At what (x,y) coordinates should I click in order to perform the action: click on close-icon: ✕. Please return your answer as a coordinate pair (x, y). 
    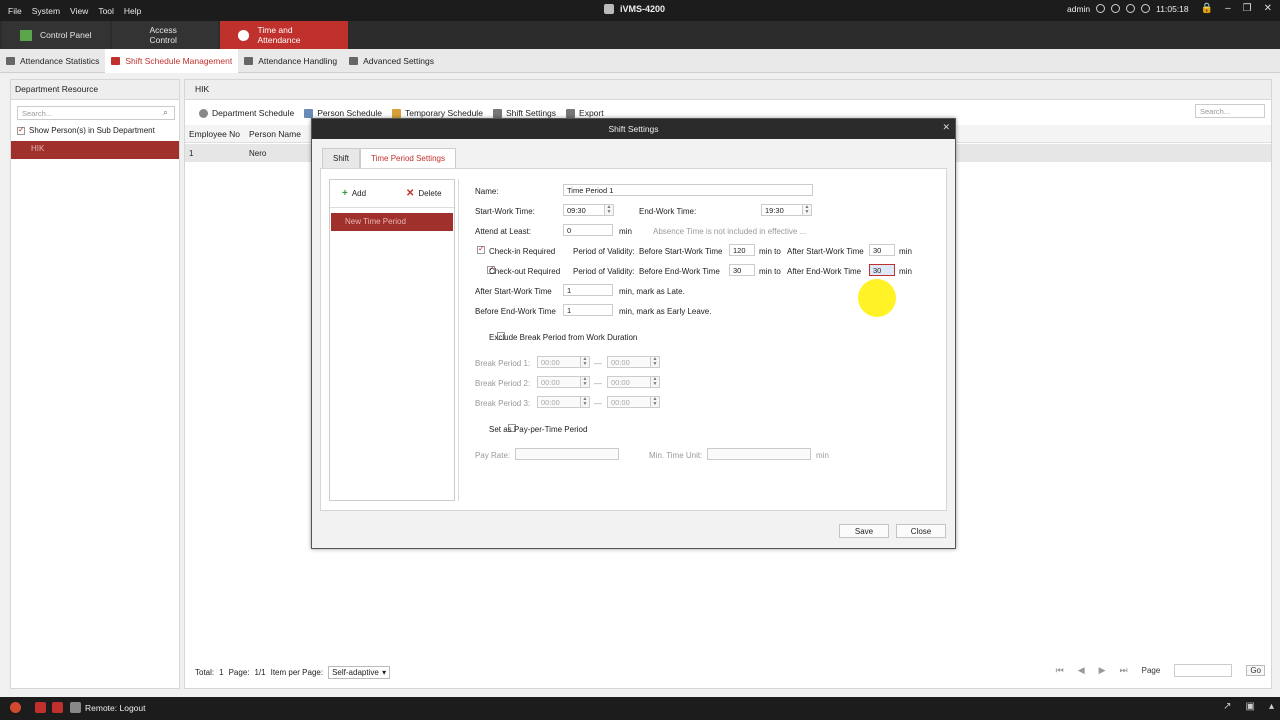
    Looking at the image, I should click on (946, 127).